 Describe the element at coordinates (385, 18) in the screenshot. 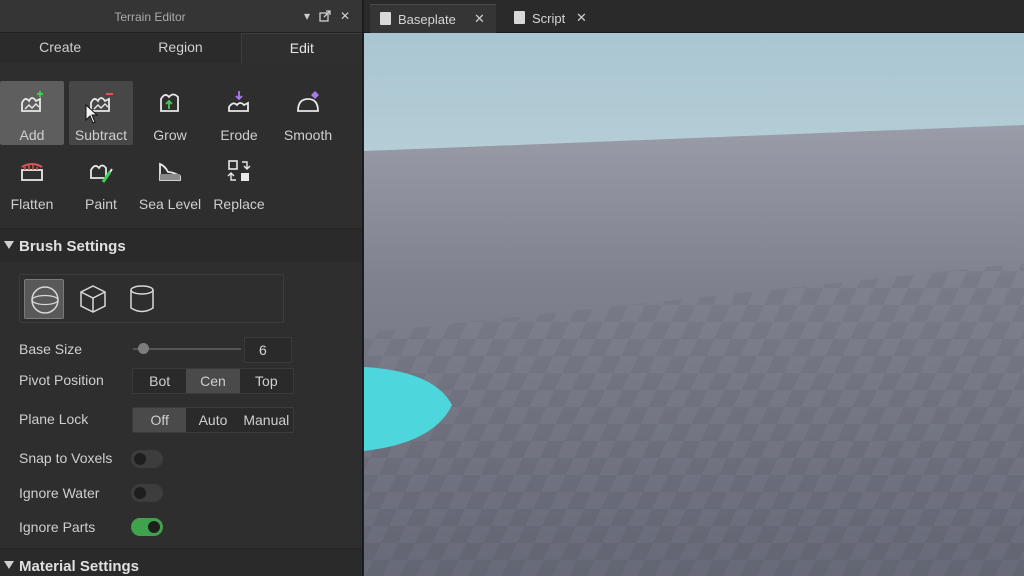

I see `place-file-icon` at that location.